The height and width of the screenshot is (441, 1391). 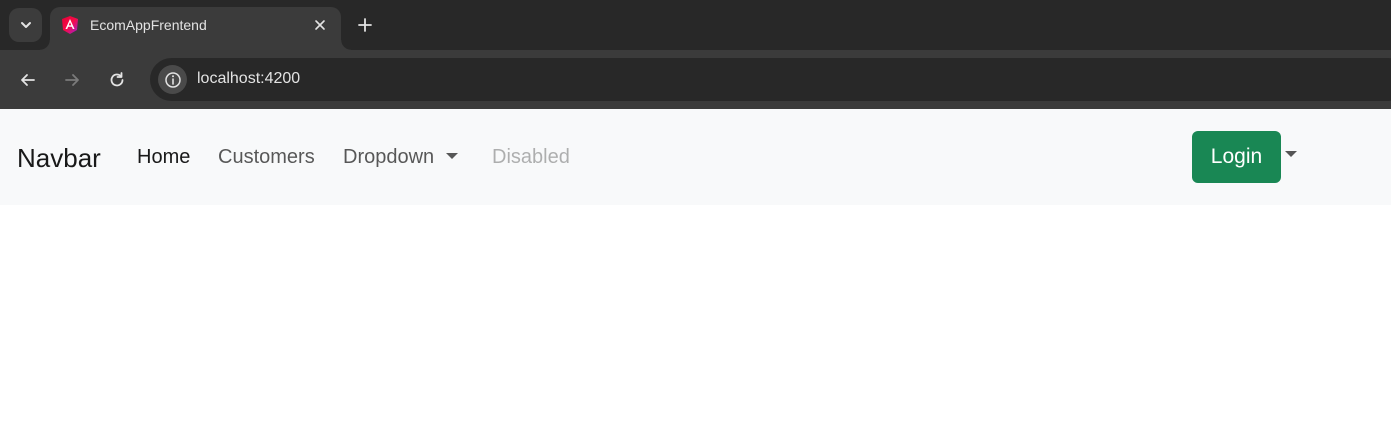 I want to click on nav-link-dropdown: Dropdown, so click(x=401, y=157).